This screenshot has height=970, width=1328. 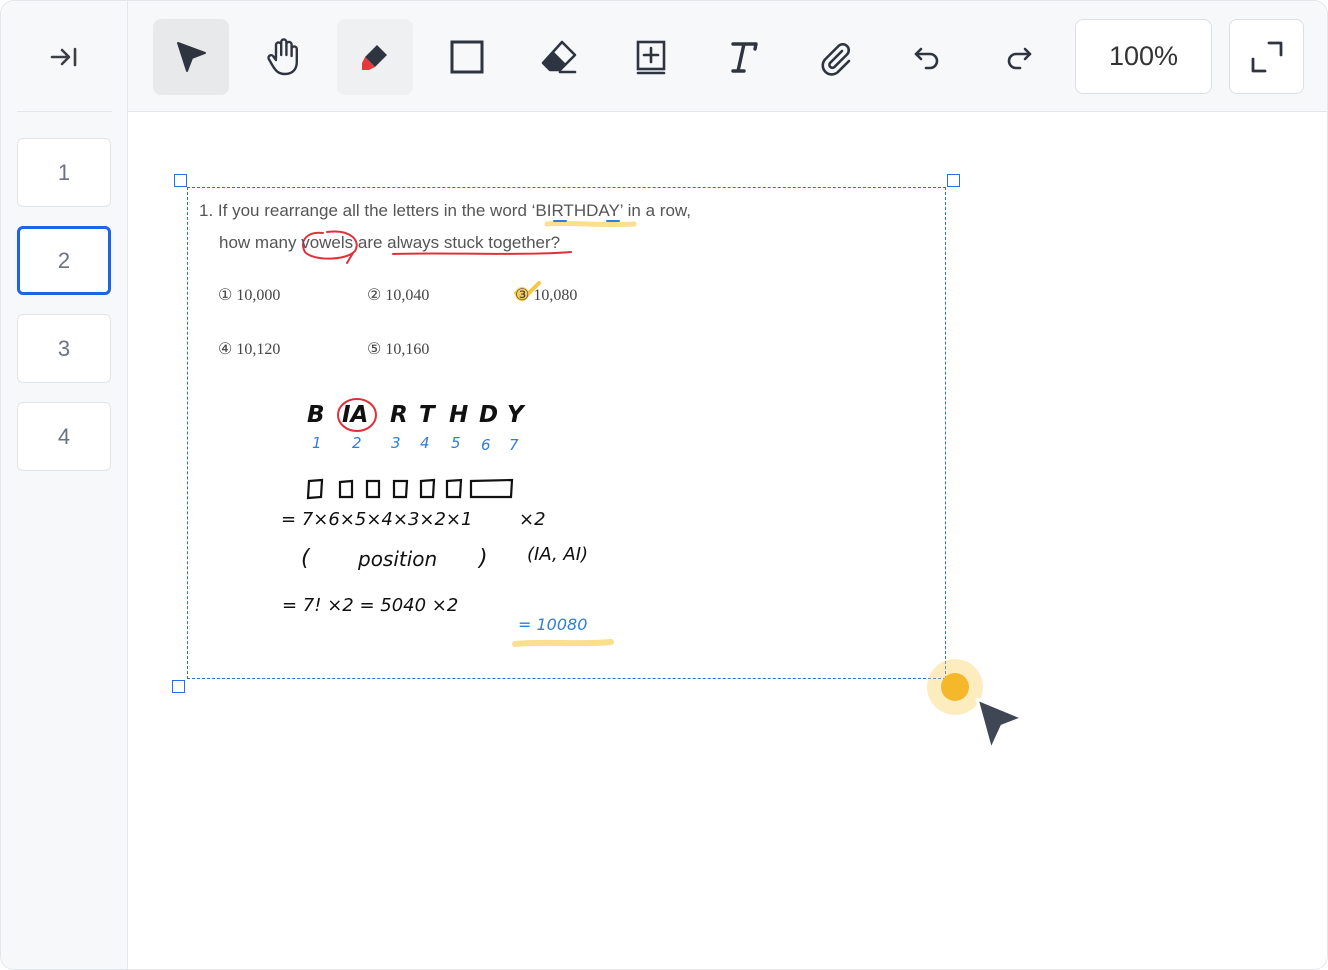 What do you see at coordinates (370, 605) in the screenshot?
I see `hw-equation-3: = 7! ×2 = 5040 ×2` at bounding box center [370, 605].